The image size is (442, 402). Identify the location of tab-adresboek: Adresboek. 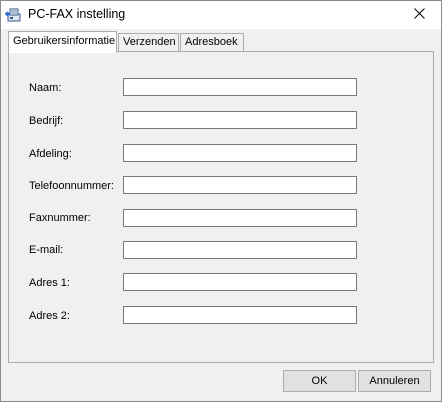
(212, 42).